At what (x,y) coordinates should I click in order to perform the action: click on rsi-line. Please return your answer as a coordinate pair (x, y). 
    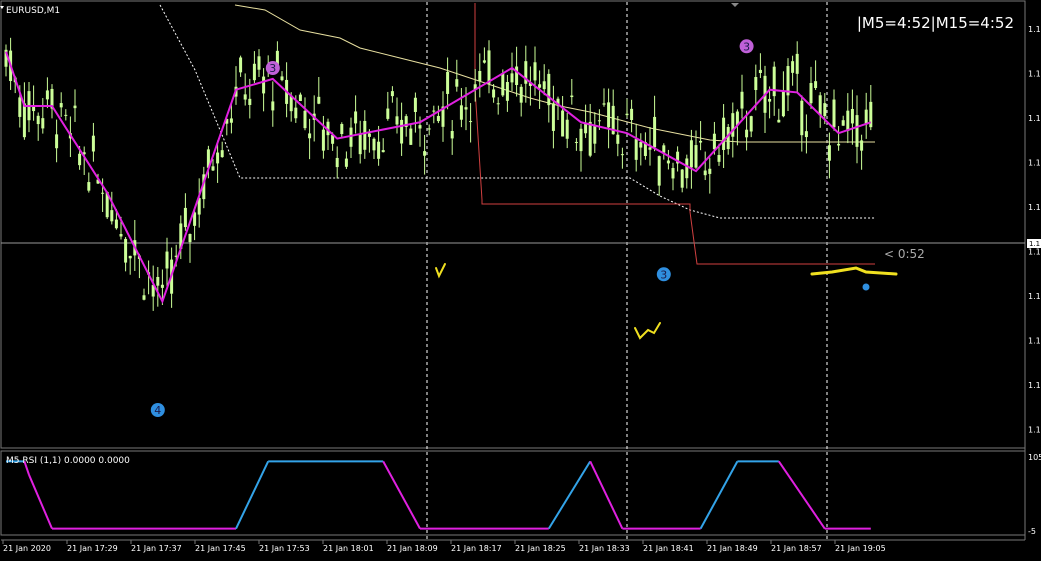
    Looking at the image, I should click on (438, 495).